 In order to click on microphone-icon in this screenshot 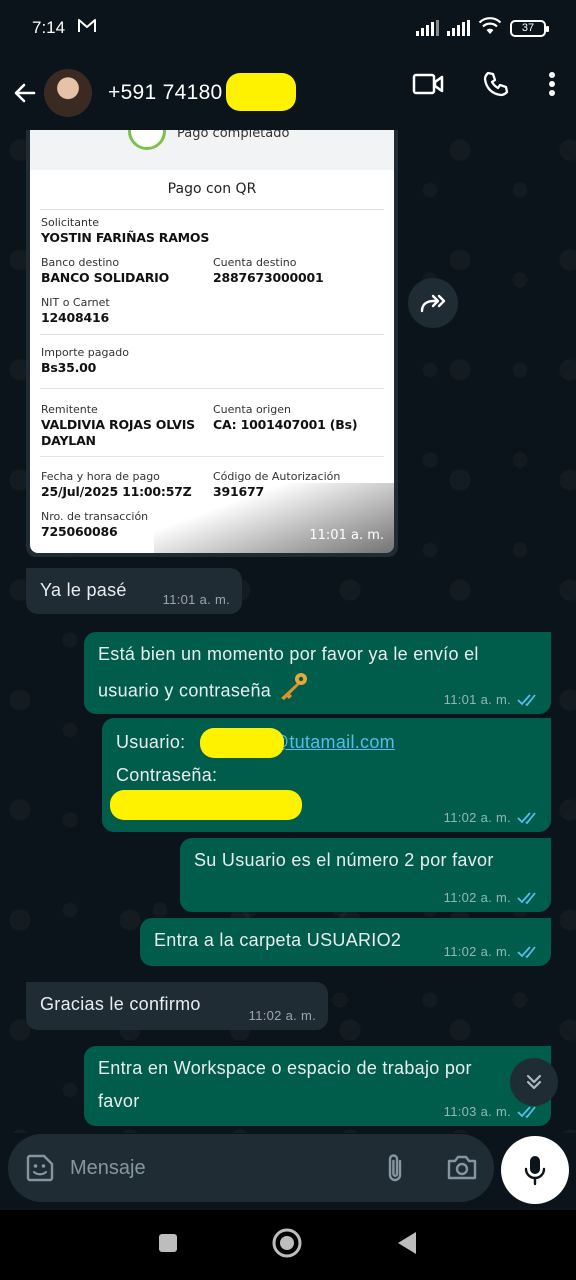, I will do `click(535, 1171)`.